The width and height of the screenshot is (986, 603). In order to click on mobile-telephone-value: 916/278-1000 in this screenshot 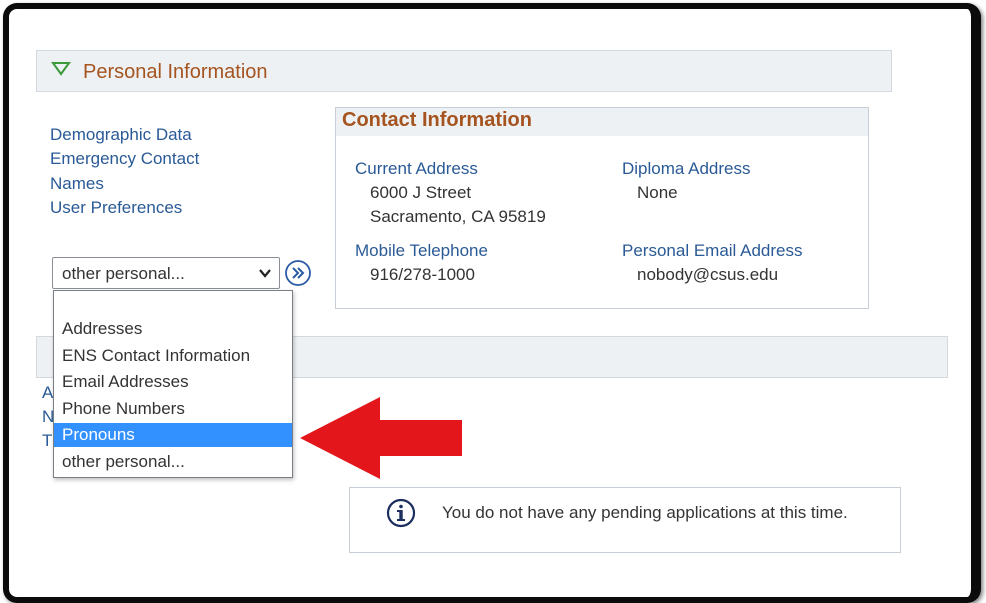, I will do `click(422, 274)`.